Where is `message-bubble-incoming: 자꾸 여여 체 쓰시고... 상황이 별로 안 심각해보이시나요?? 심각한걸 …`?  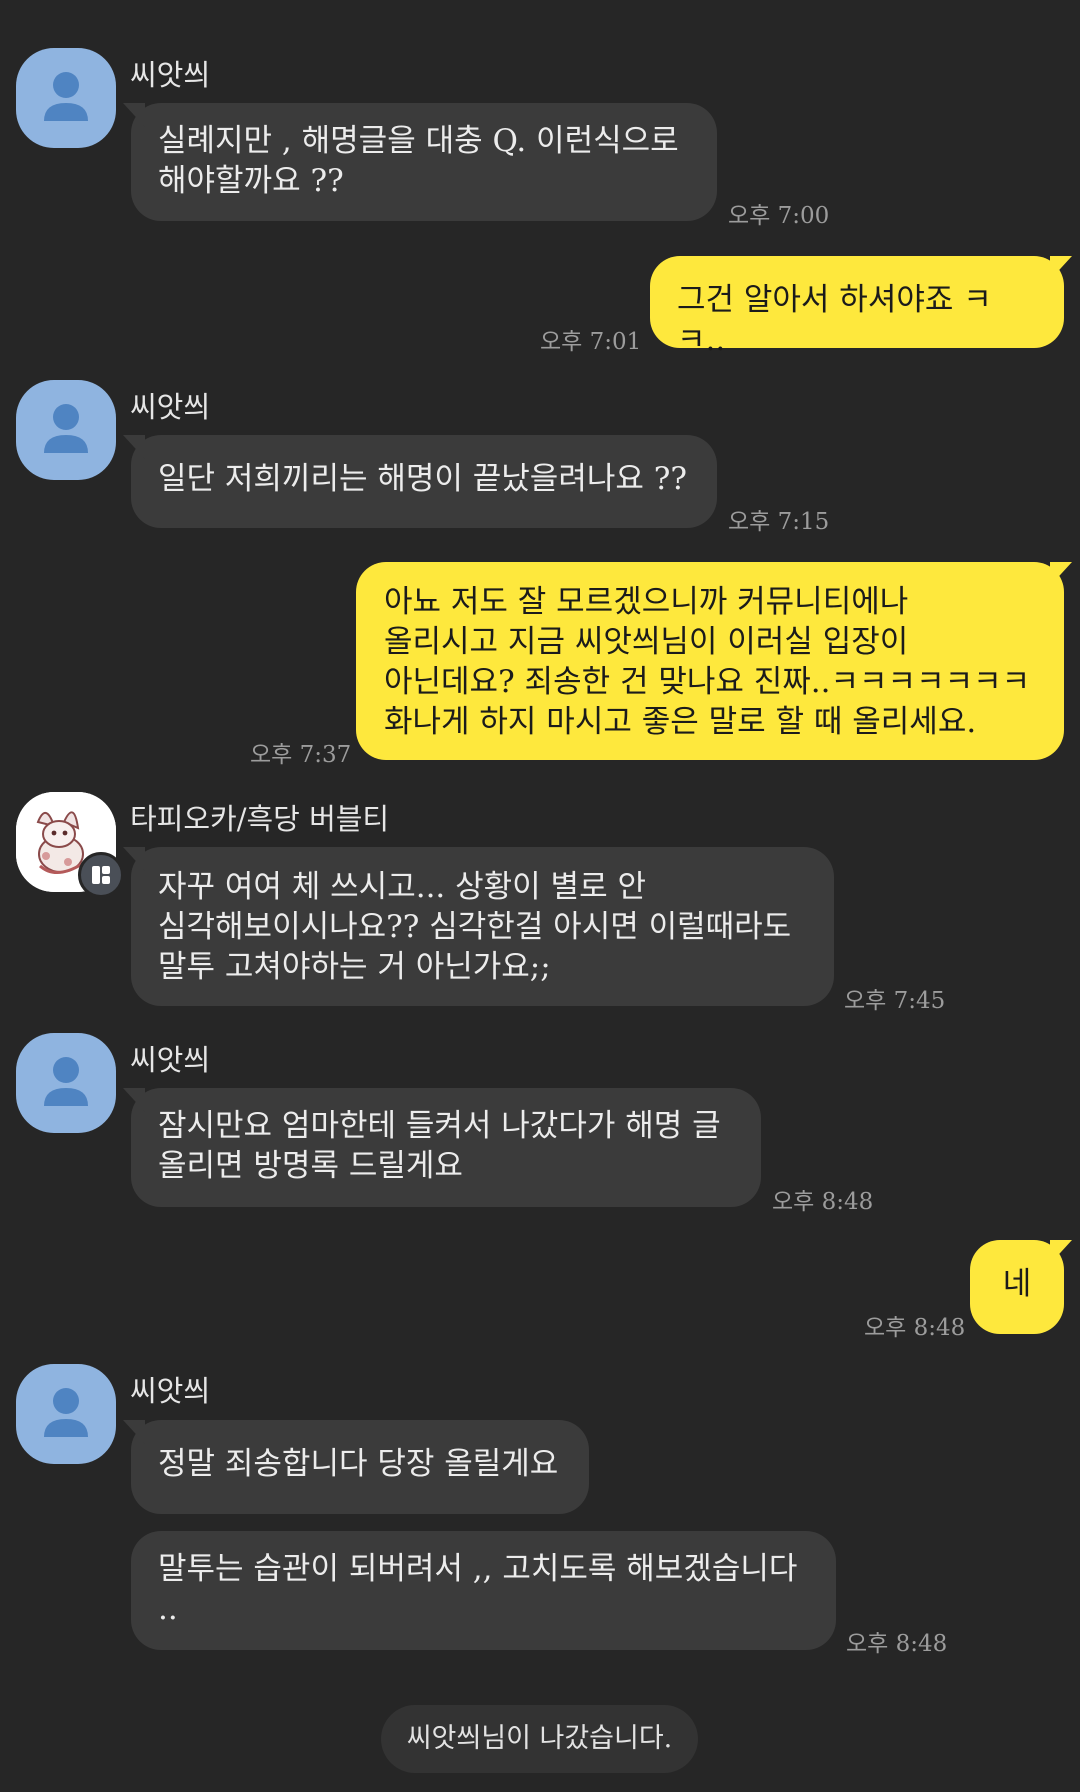 message-bubble-incoming: 자꾸 여여 체 쓰시고... 상황이 별로 안 심각해보이시나요?? 심각한걸 … is located at coordinates (478, 926).